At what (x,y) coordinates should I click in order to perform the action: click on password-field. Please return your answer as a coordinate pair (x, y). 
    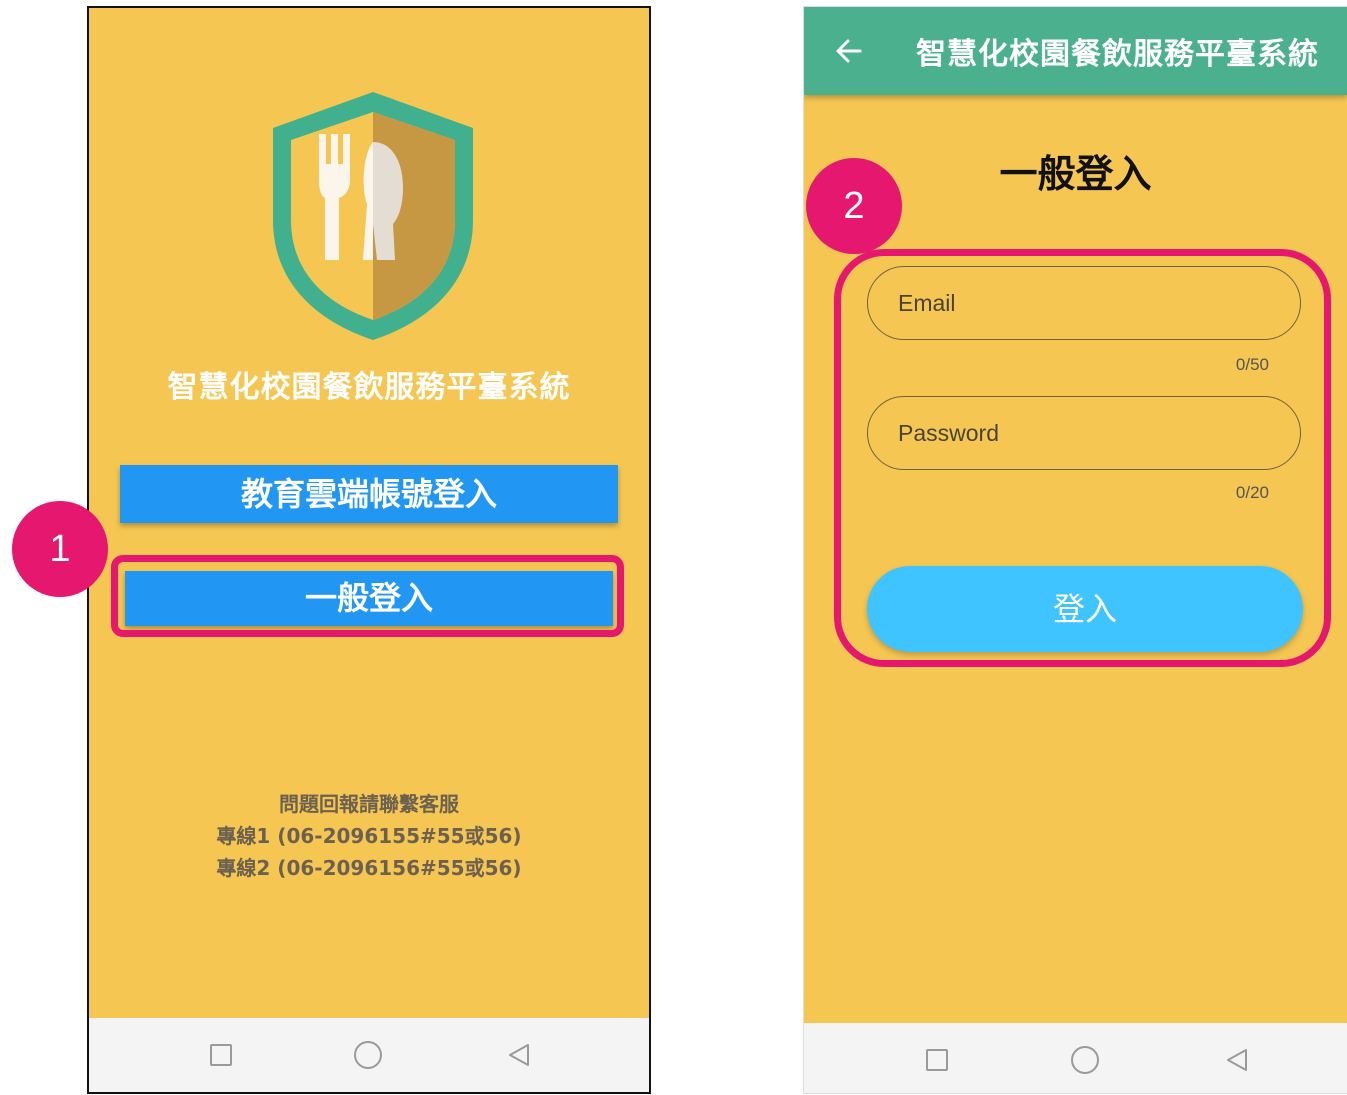
    Looking at the image, I should click on (1084, 433).